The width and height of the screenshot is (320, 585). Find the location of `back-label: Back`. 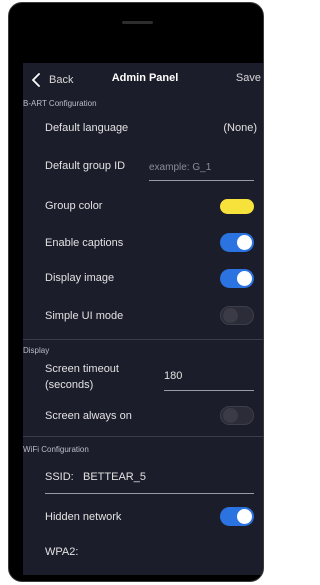

back-label: Back is located at coordinates (61, 80).